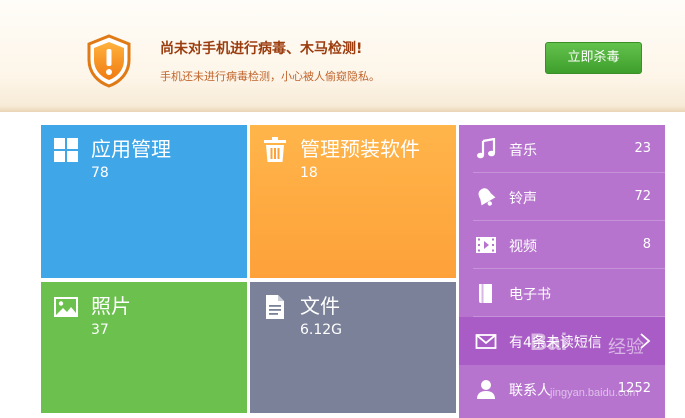  What do you see at coordinates (144, 347) in the screenshot?
I see `tile-photos: 照片 37` at bounding box center [144, 347].